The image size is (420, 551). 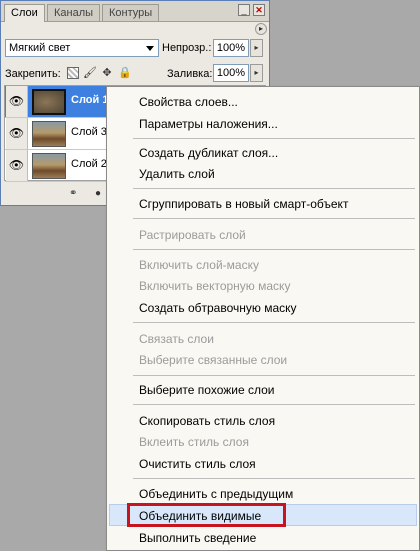 I want to click on fill-input: 100%, so click(x=231, y=73).